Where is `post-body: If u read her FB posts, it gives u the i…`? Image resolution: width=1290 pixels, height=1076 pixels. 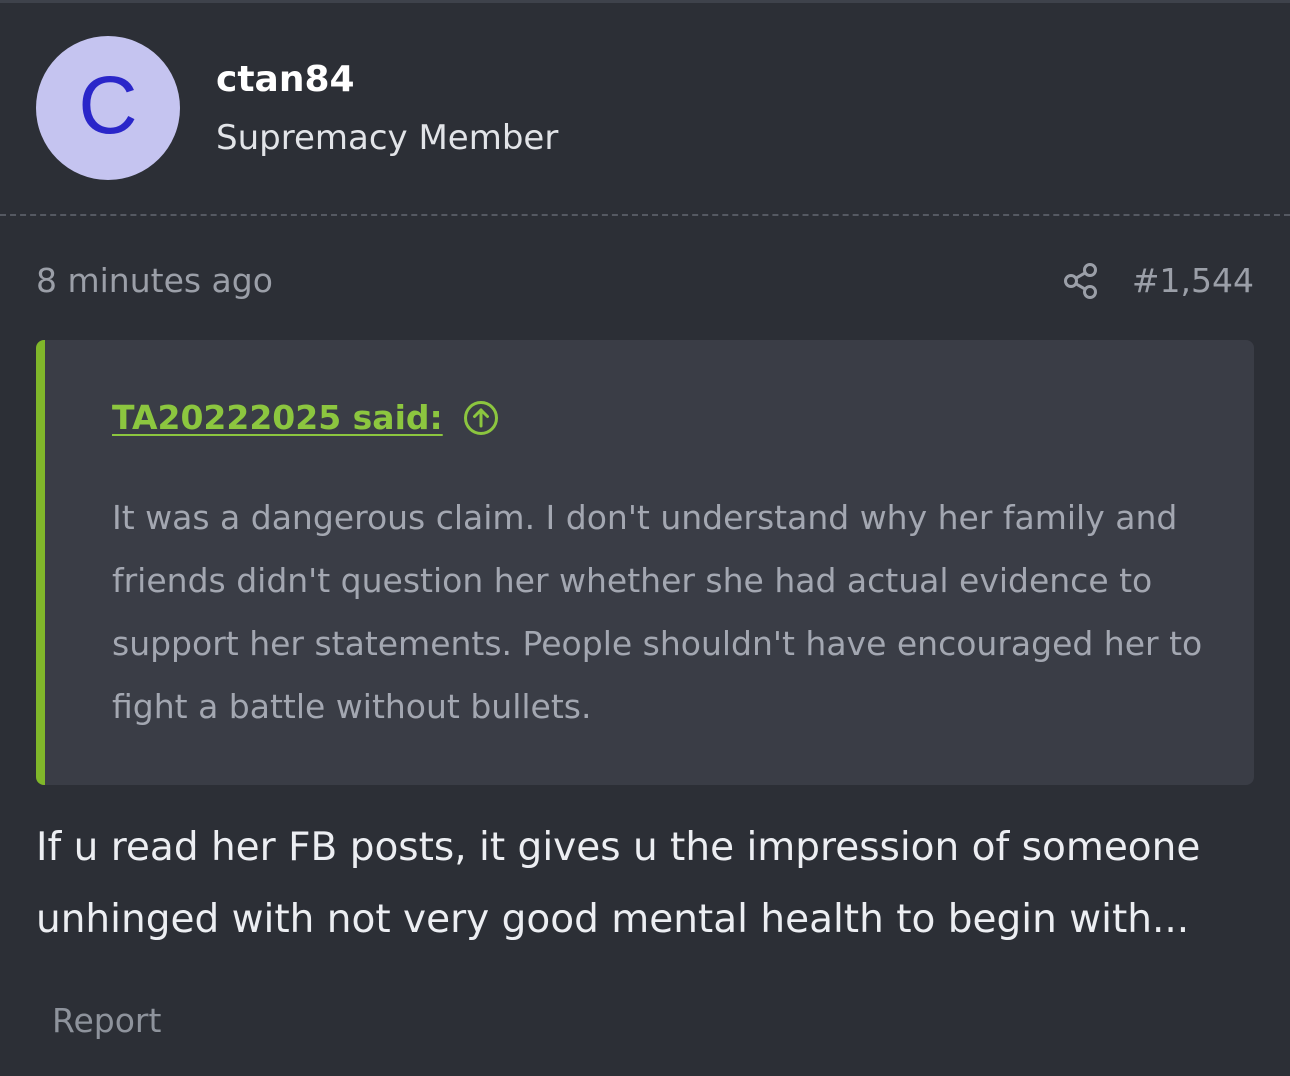 post-body: If u read her FB posts, it gives u the i… is located at coordinates (618, 883).